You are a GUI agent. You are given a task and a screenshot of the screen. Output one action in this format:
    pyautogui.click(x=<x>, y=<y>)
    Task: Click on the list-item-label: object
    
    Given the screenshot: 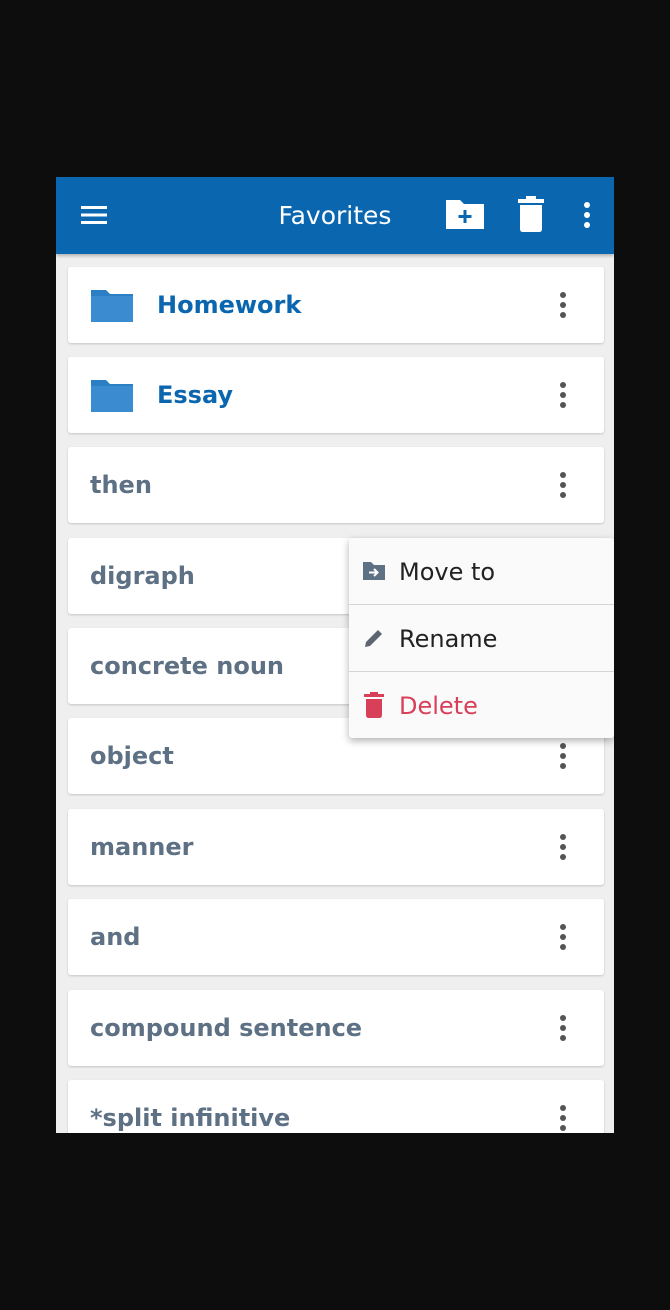 What is the action you would take?
    pyautogui.click(x=132, y=756)
    